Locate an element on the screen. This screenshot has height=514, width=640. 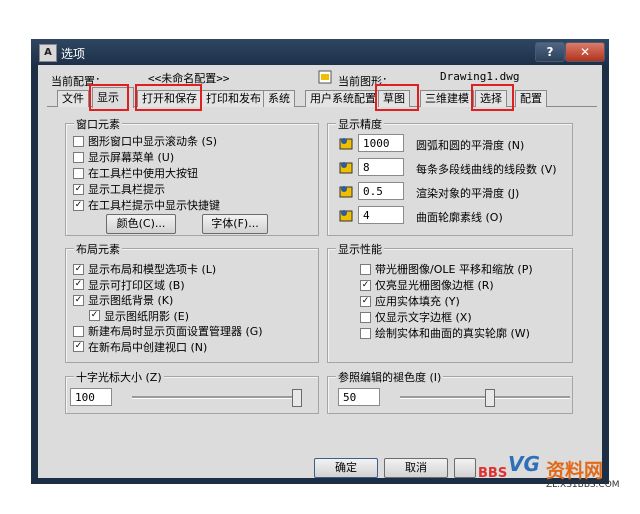
checkbox-label: 仅显示文字边框 (X) is located at coordinates (423, 317).